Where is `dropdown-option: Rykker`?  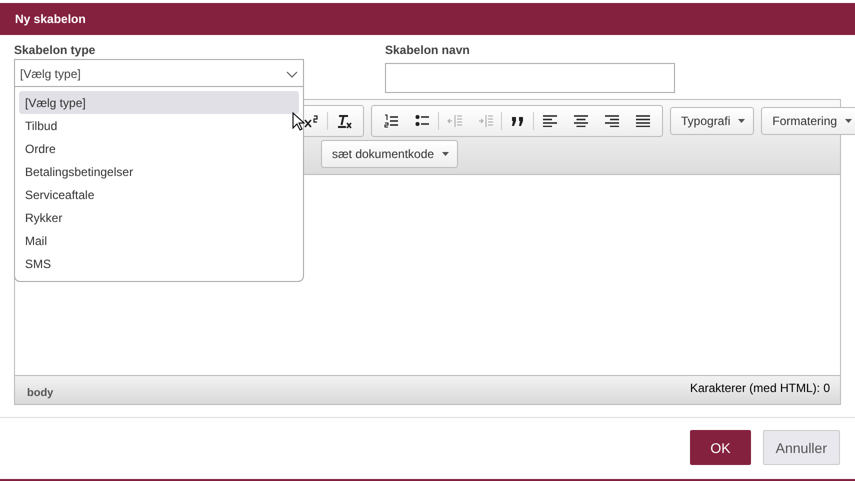
dropdown-option: Rykker is located at coordinates (159, 217).